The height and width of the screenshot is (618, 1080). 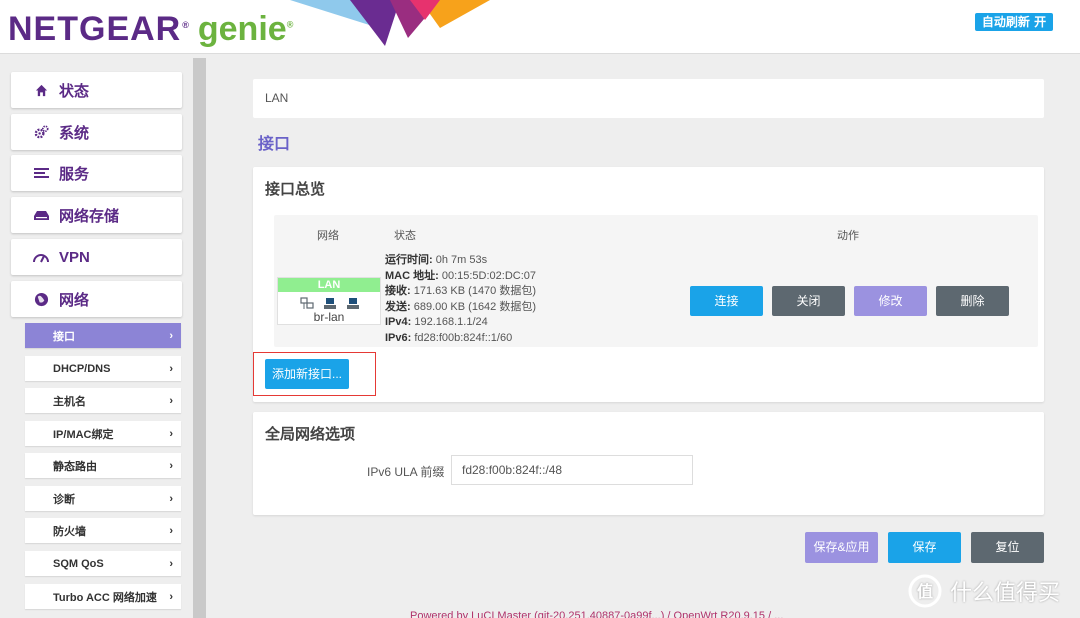 I want to click on watermark-text: 什么值得买, so click(x=1005, y=592).